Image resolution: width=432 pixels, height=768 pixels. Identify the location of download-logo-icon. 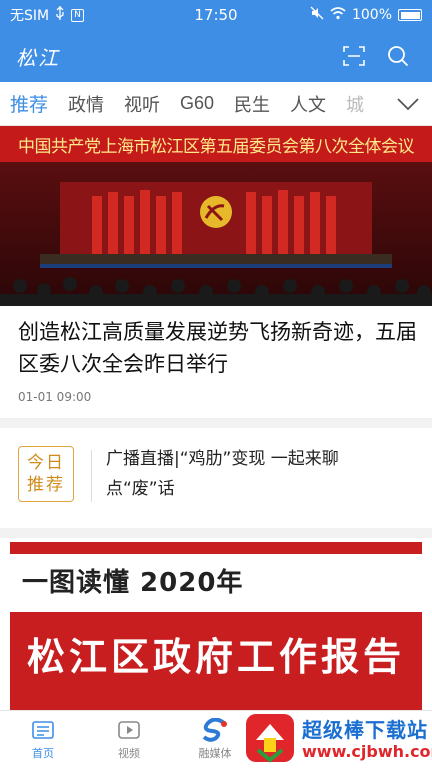
(270, 738).